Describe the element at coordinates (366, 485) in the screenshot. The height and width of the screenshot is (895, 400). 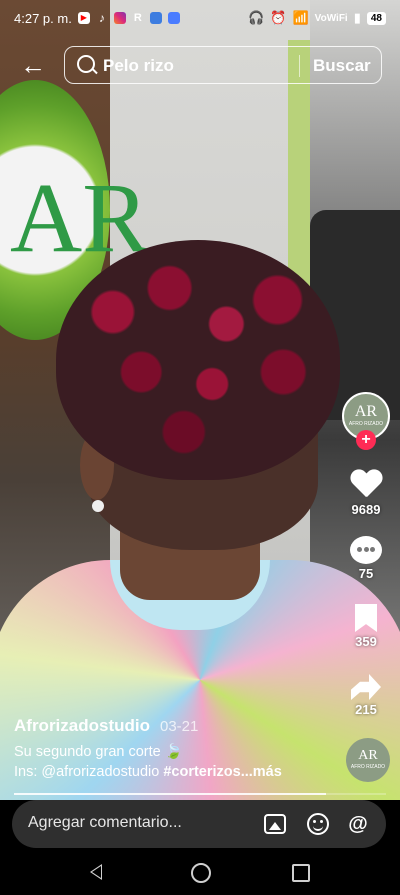
I see `heart-icon` at that location.